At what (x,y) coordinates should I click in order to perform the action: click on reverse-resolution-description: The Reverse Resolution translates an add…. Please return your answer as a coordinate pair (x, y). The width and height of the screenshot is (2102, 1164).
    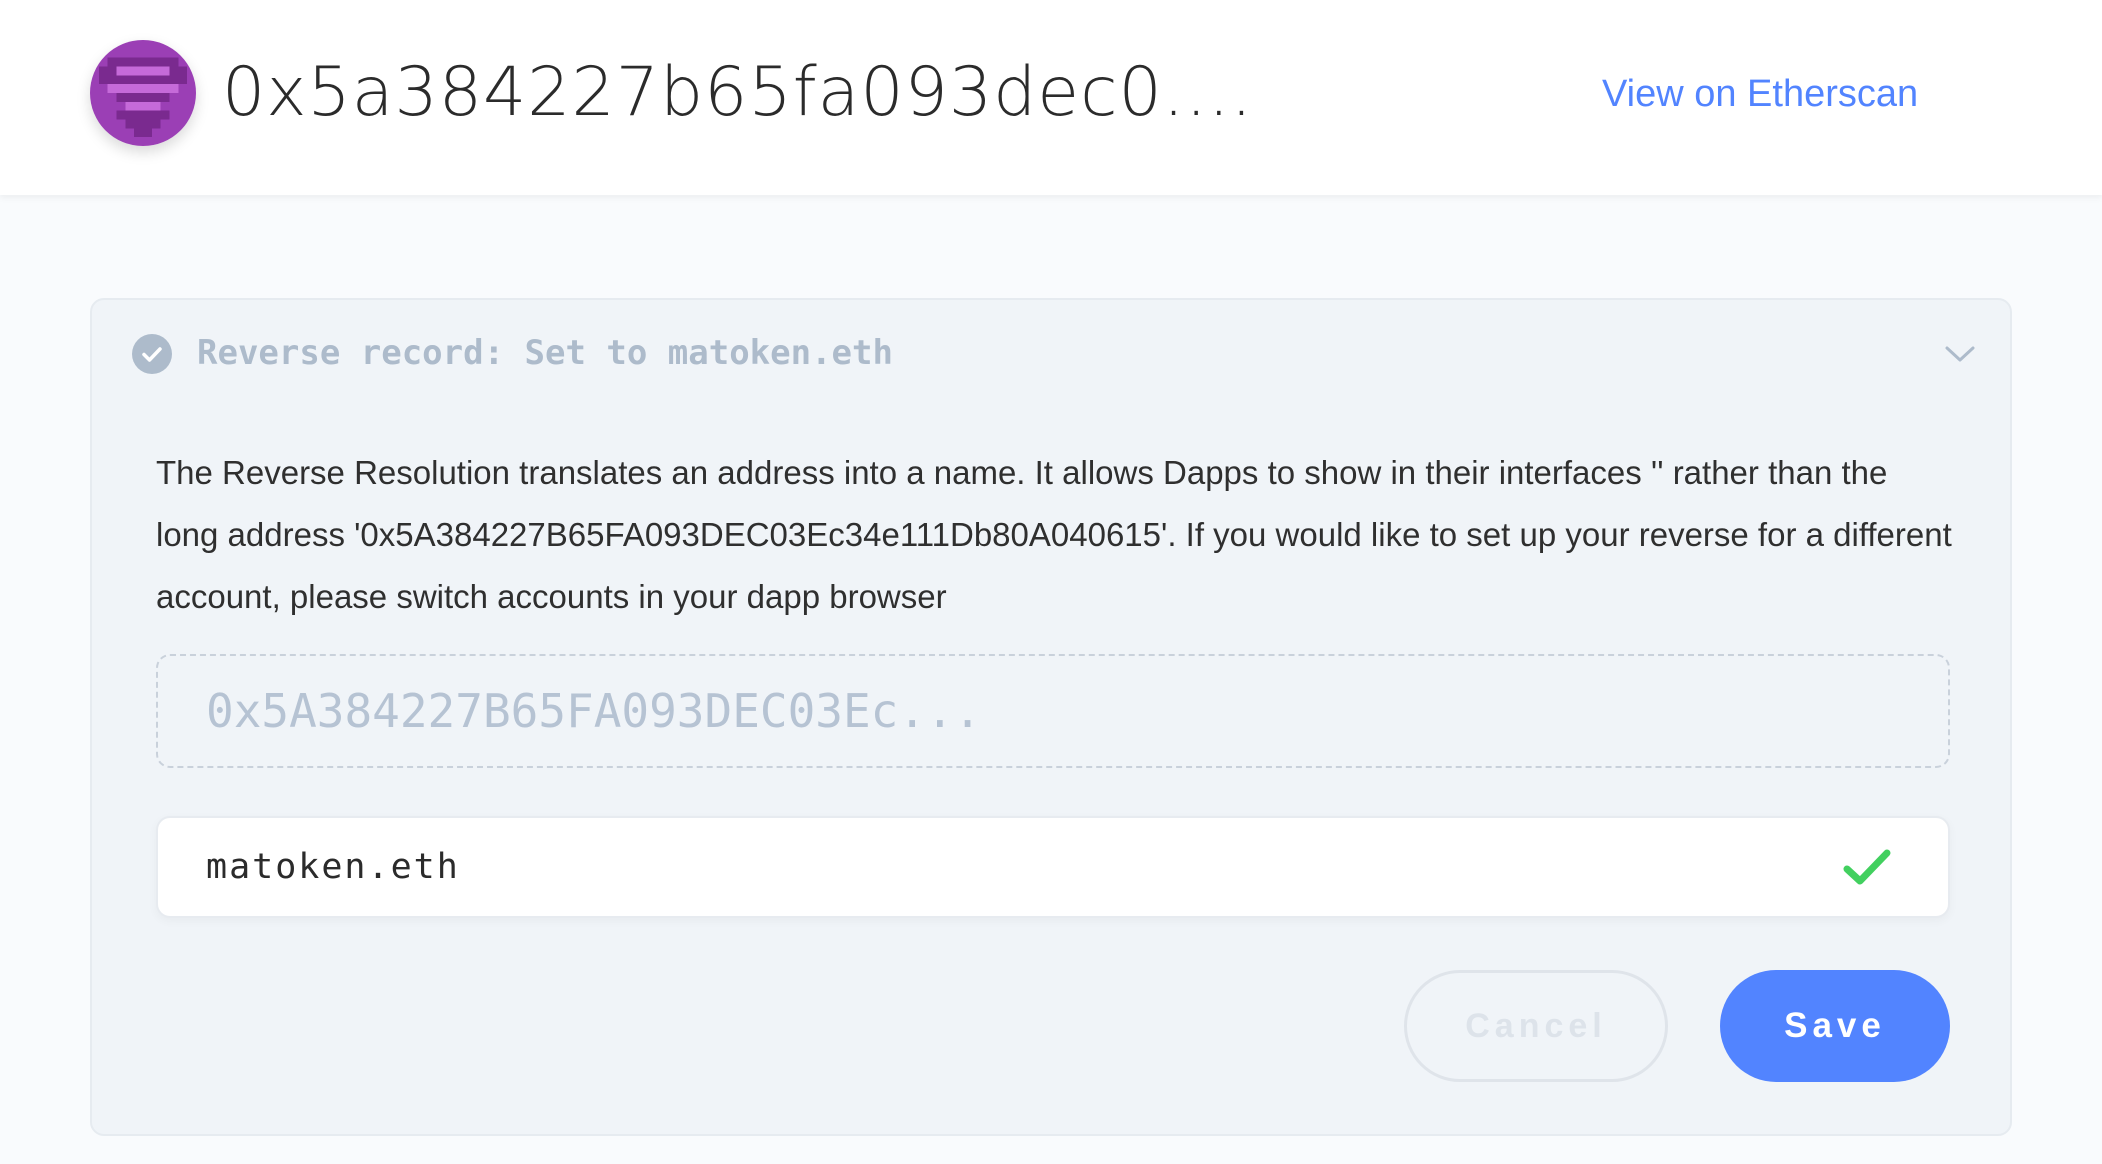
    Looking at the image, I should click on (1054, 534).